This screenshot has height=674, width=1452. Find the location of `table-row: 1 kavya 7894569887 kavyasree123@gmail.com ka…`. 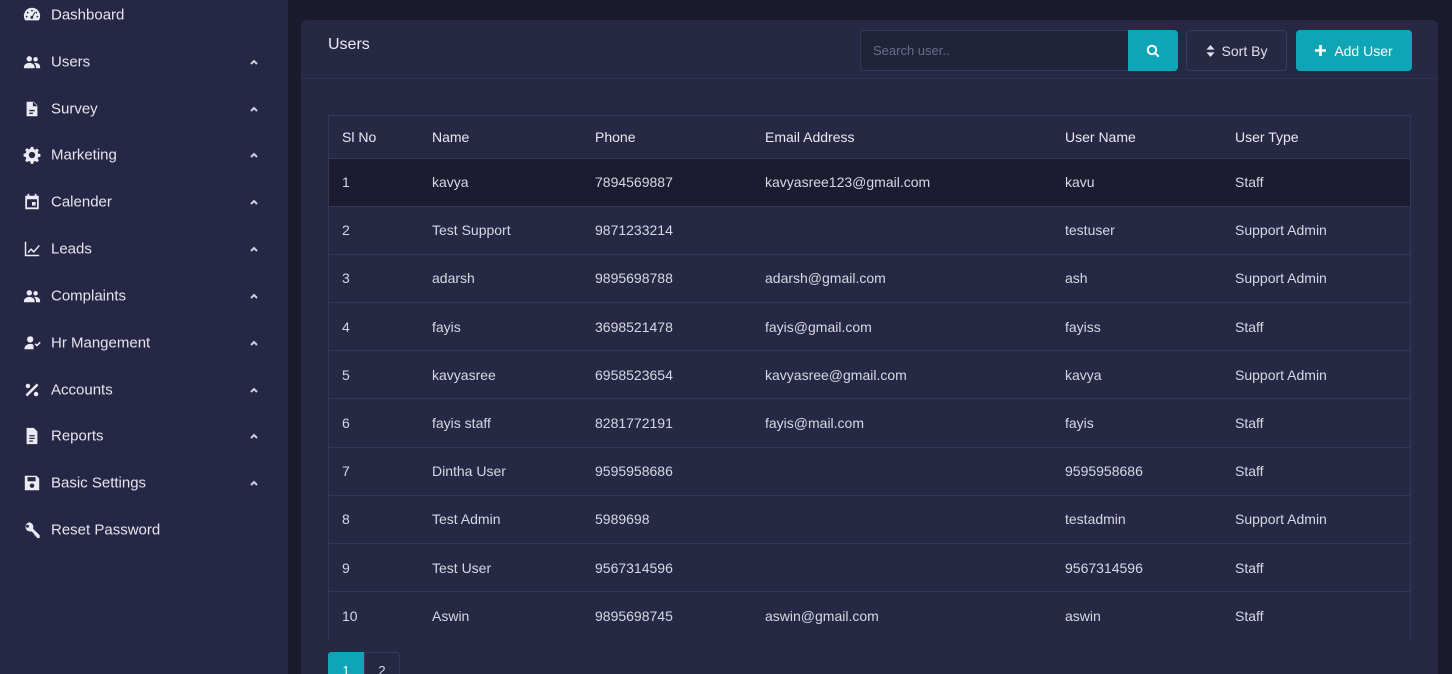

table-row: 1 kavya 7894569887 kavyasree123@gmail.com ka… is located at coordinates (869, 182).